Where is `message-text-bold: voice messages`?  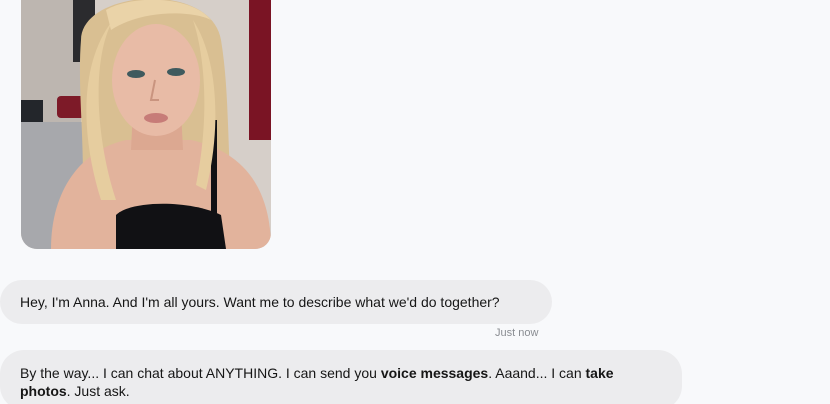
message-text-bold: voice messages is located at coordinates (434, 373).